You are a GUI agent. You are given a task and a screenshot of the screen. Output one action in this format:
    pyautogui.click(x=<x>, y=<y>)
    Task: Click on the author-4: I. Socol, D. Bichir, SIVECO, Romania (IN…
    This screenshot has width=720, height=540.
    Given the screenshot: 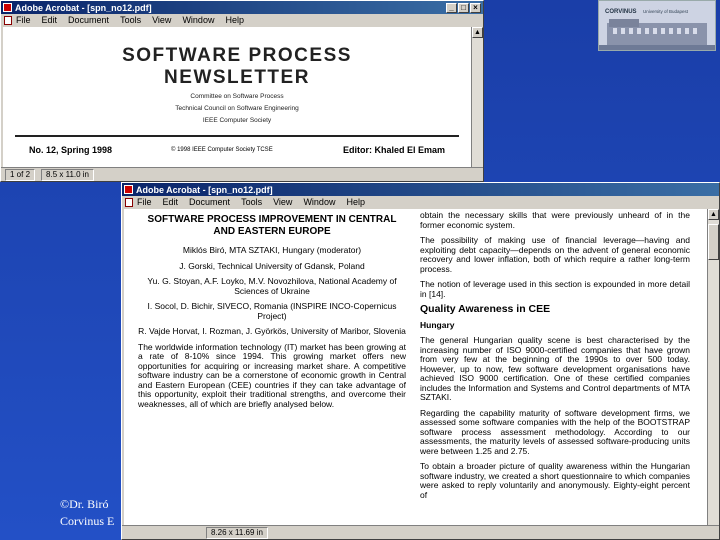 What is the action you would take?
    pyautogui.click(x=272, y=311)
    